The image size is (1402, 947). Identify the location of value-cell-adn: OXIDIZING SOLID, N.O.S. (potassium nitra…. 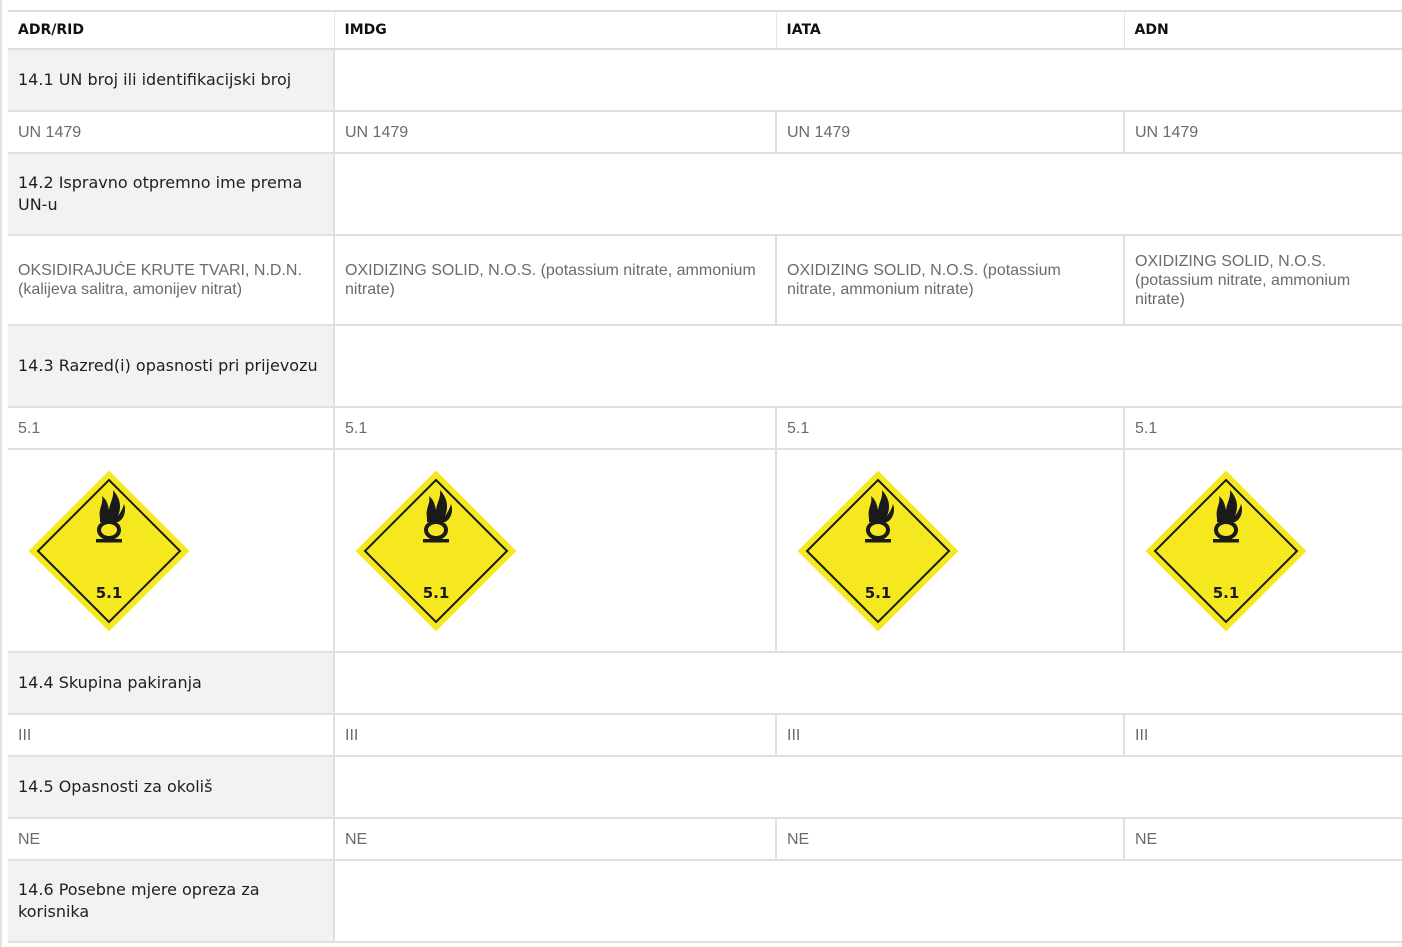
(1262, 280).